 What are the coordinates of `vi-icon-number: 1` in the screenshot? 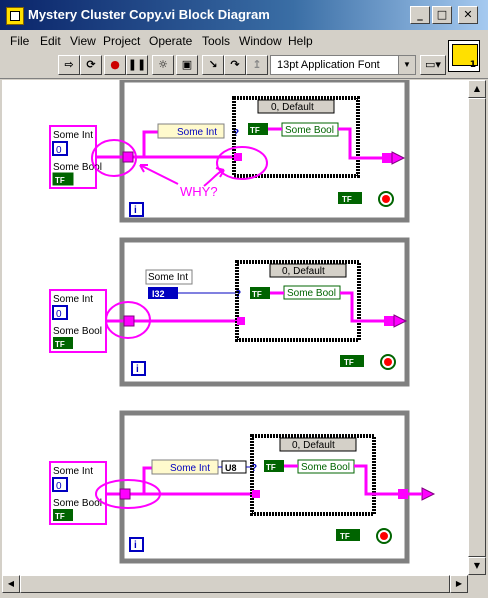 It's located at (472, 65).